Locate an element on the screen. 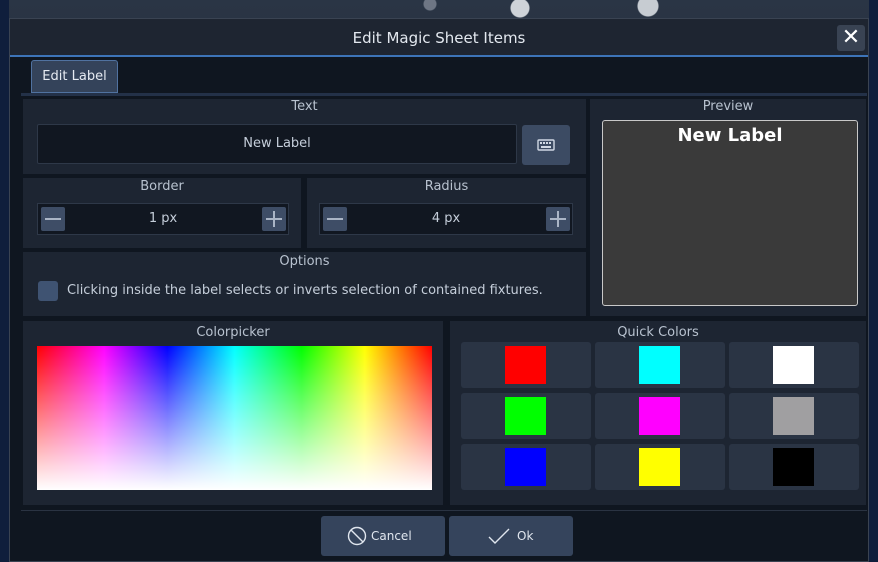  left-edge-strip is located at coordinates (4, 281).